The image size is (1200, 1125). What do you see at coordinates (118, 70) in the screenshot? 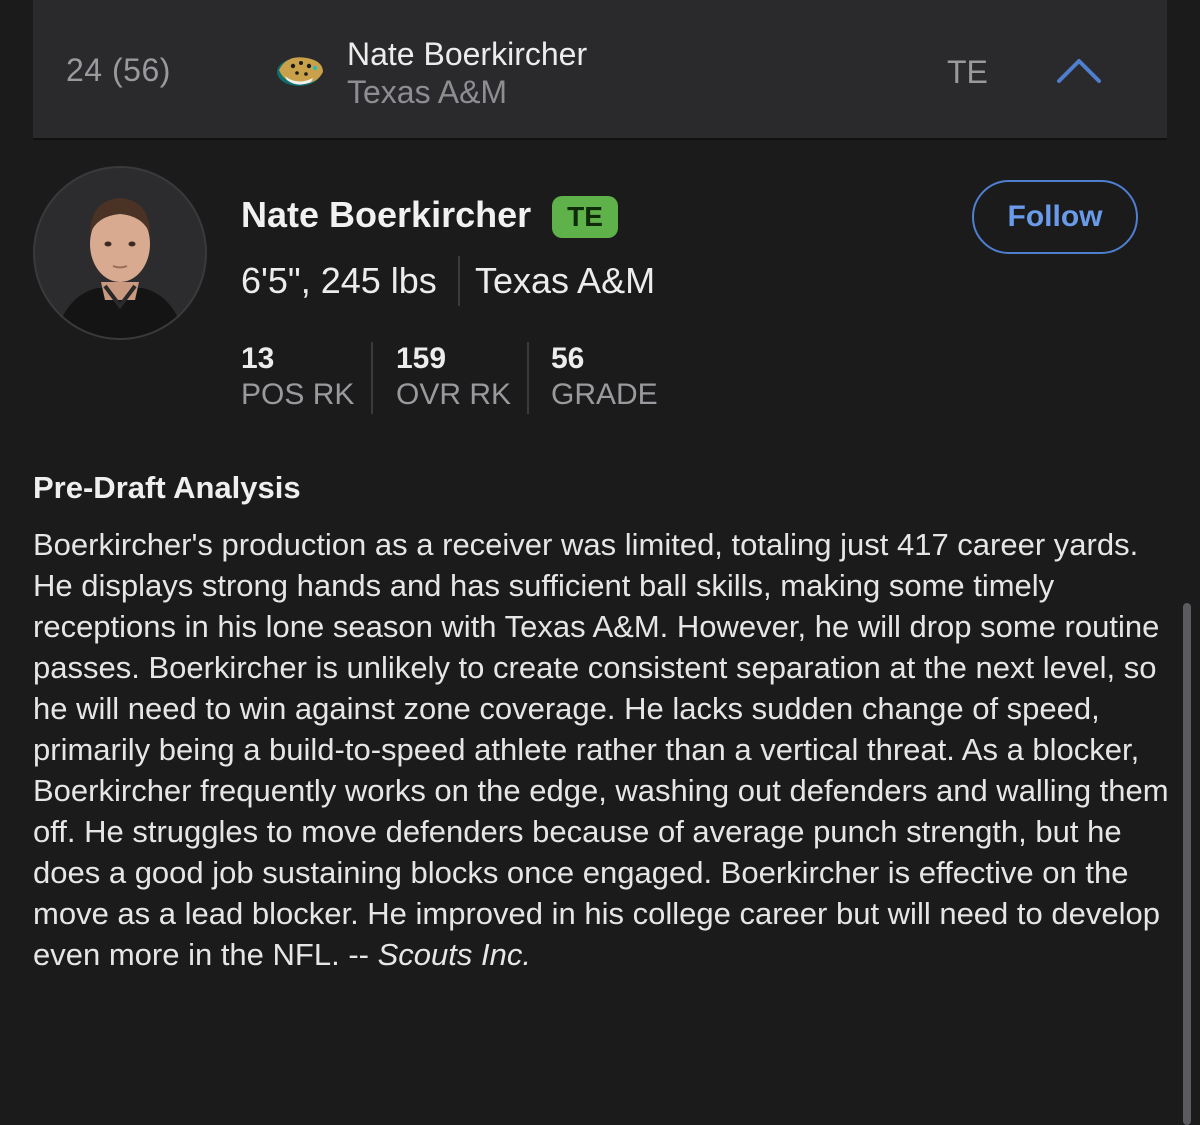
I see `pick-number: 24 (56)` at bounding box center [118, 70].